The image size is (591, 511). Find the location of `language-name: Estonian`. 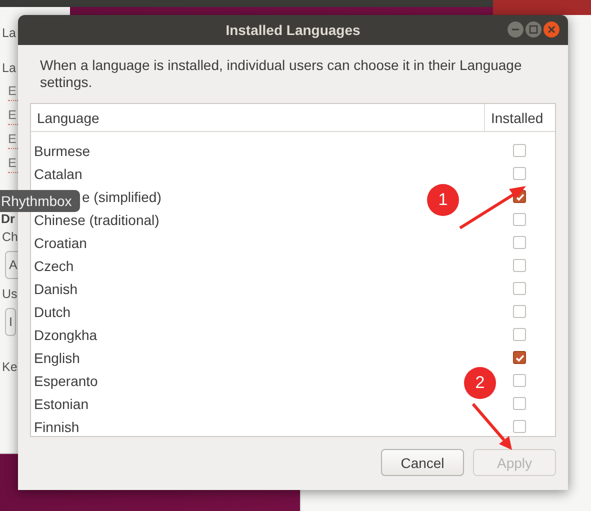

language-name: Estonian is located at coordinates (60, 404).